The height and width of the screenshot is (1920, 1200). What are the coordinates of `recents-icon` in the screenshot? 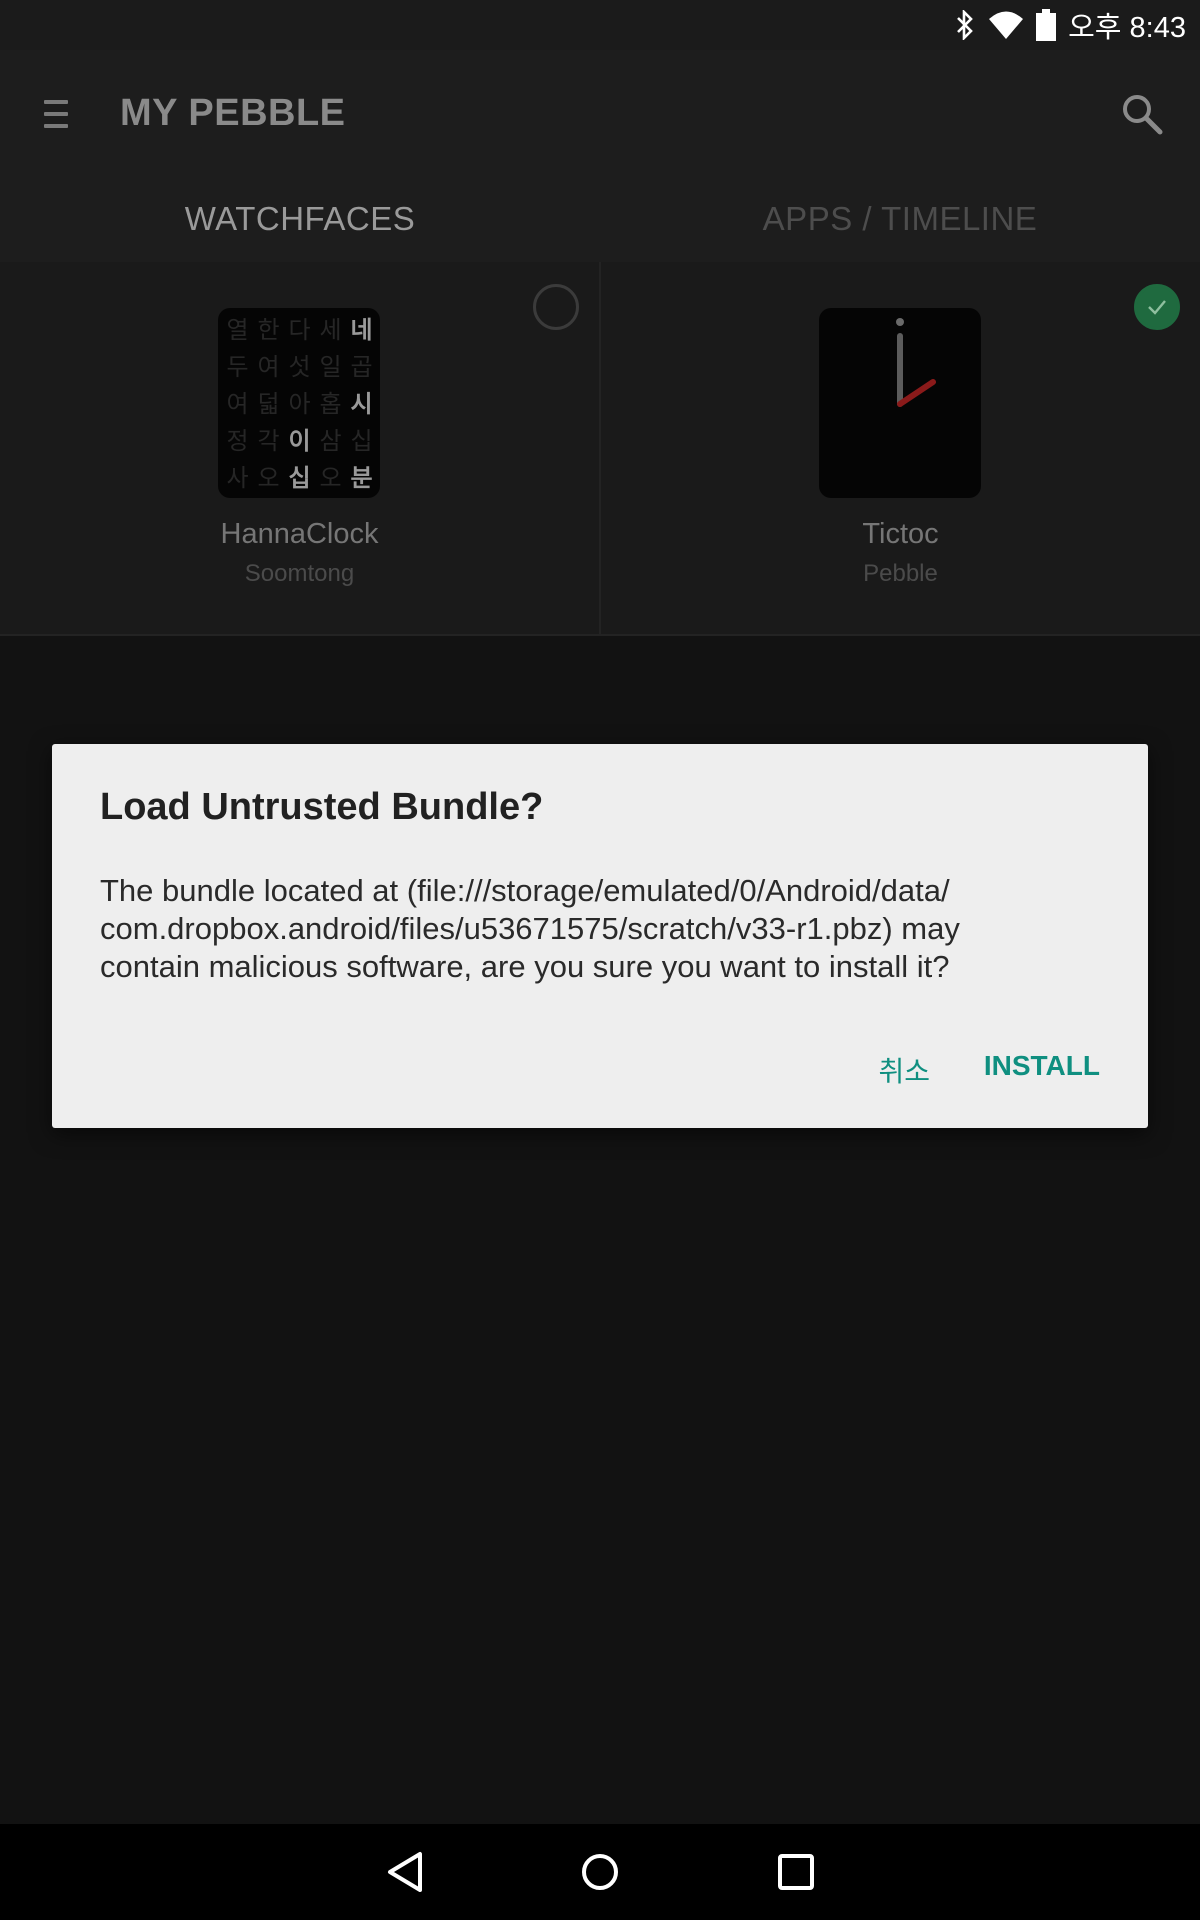 It's located at (796, 1872).